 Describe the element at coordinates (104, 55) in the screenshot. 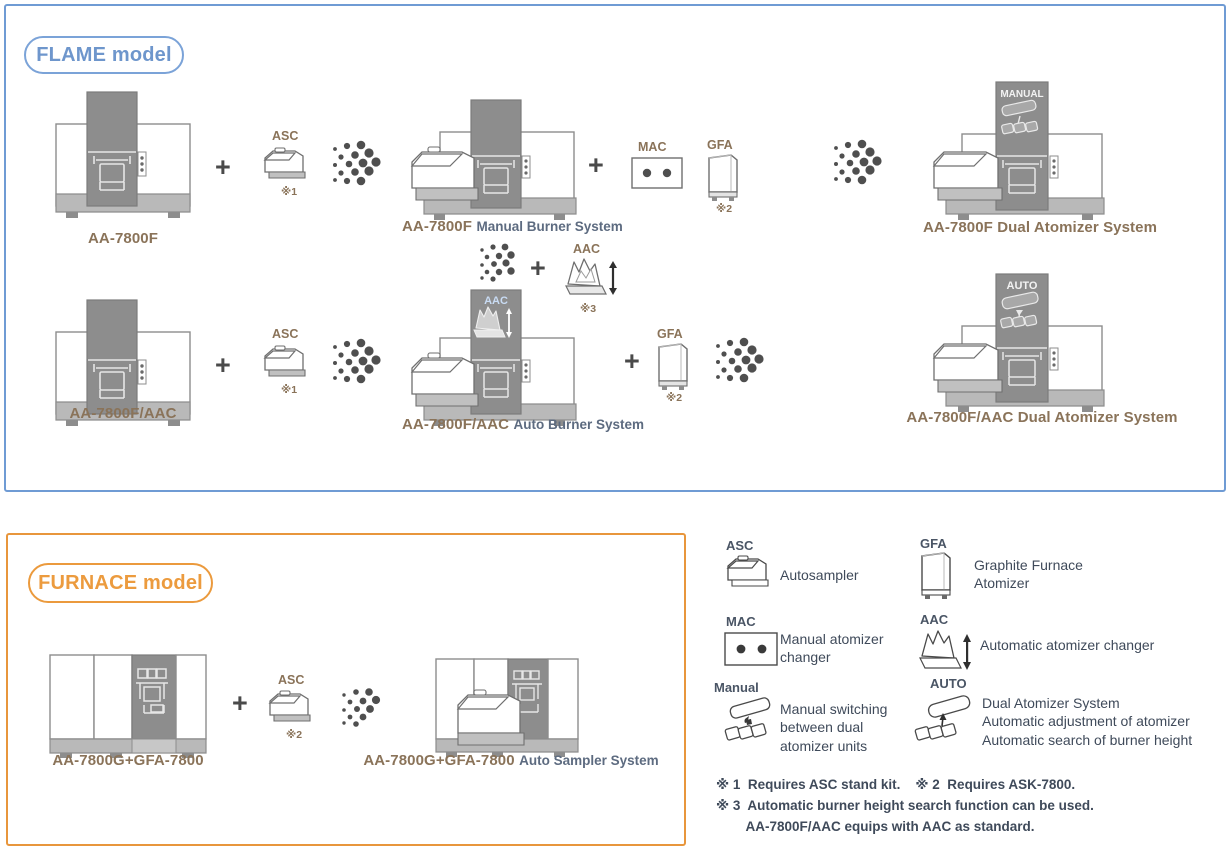

I see `flame-model-badge: FLAME model` at that location.